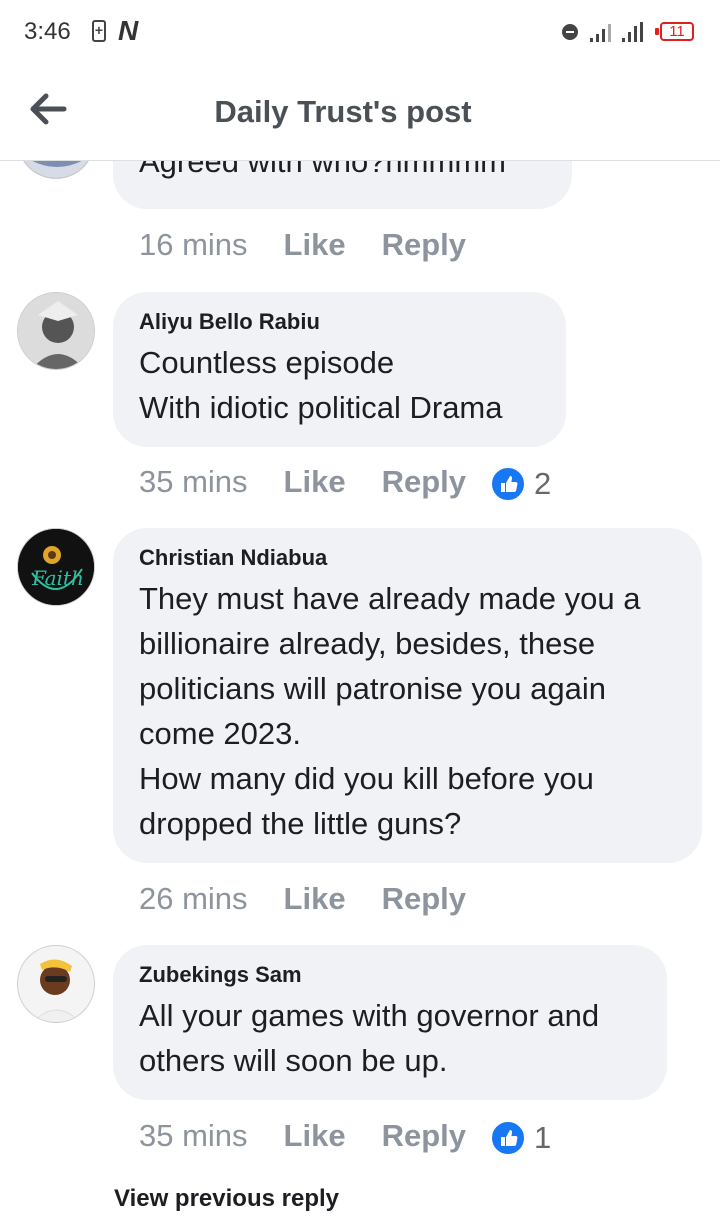 This screenshot has width=720, height=1217. I want to click on view-previous-reply-link: View previous reply, so click(226, 1199).